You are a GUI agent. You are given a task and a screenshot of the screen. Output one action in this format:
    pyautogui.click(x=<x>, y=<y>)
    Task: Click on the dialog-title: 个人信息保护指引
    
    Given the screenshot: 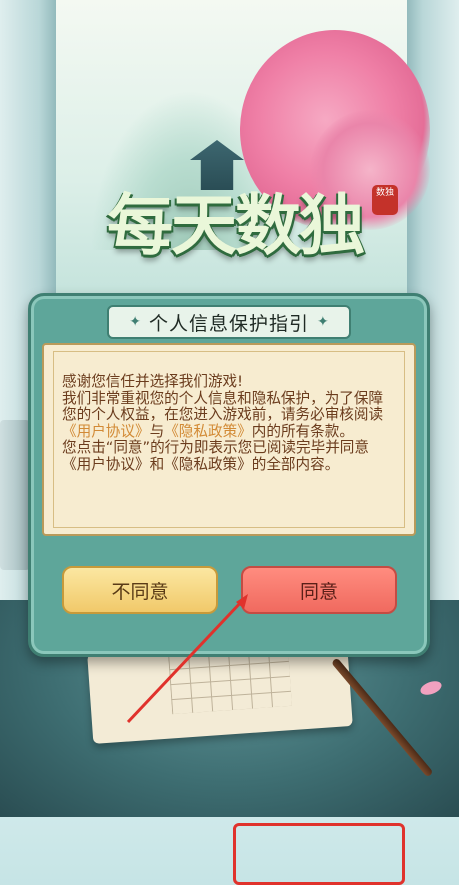 What is the action you would take?
    pyautogui.click(x=228, y=323)
    